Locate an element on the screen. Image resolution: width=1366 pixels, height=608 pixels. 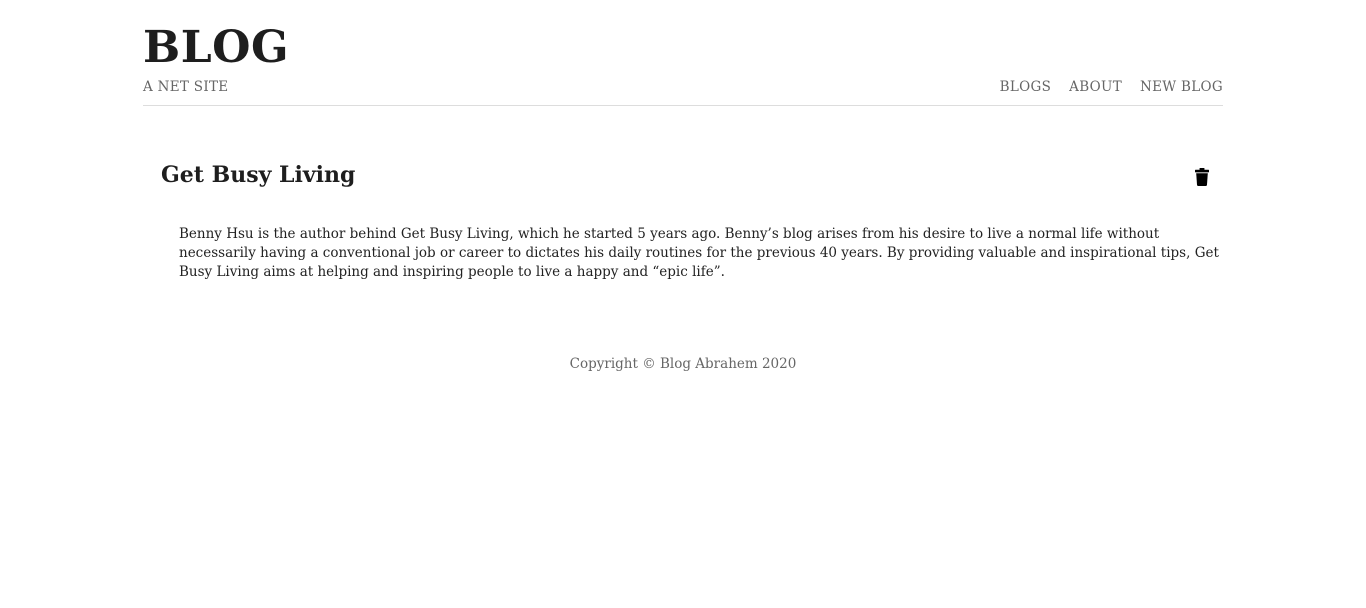
post-title: Get Busy Living is located at coordinates (258, 175).